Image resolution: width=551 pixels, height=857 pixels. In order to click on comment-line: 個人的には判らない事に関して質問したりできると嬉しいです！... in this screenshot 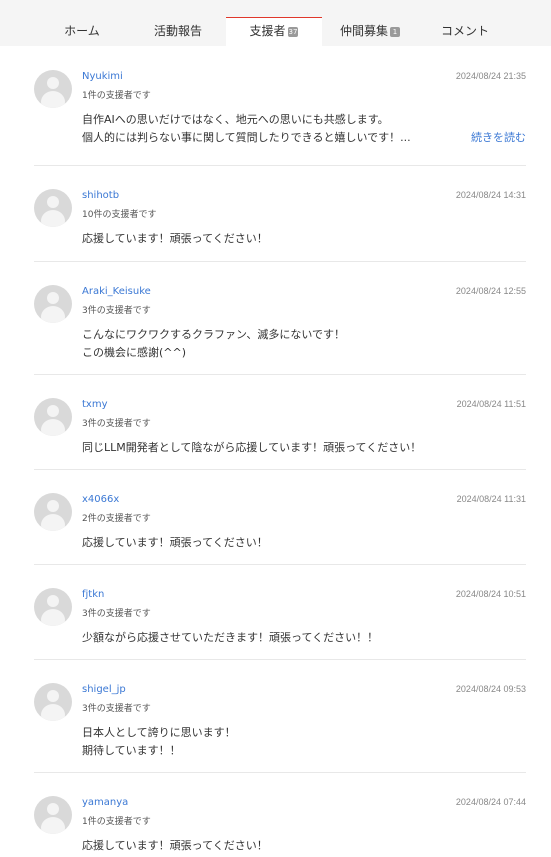, I will do `click(246, 137)`.